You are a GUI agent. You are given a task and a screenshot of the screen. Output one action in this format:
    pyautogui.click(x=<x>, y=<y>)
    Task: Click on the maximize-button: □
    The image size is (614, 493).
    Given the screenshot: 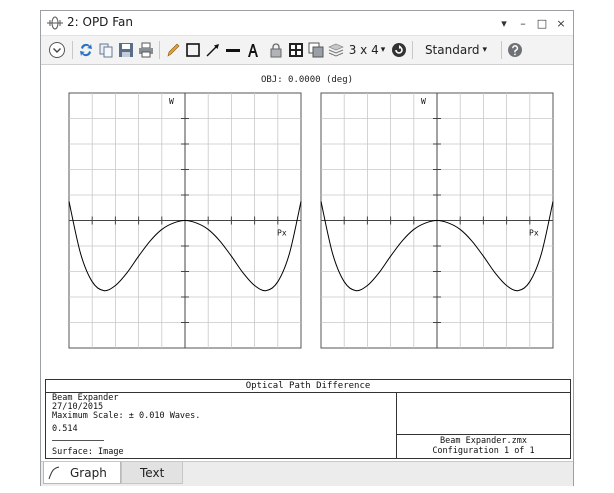 What is the action you would take?
    pyautogui.click(x=542, y=23)
    